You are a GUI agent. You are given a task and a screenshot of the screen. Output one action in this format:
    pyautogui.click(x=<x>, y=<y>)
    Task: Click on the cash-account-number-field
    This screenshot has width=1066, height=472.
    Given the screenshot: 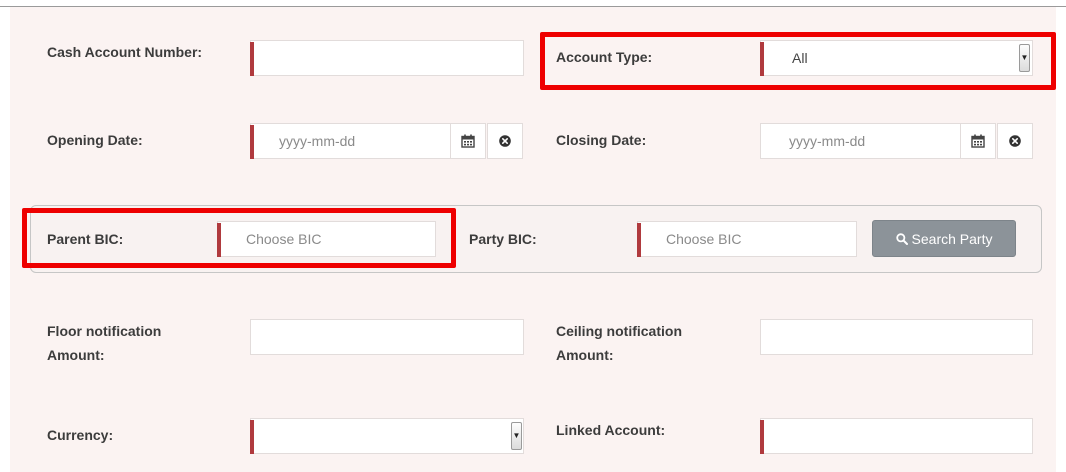 What is the action you would take?
    pyautogui.click(x=387, y=58)
    